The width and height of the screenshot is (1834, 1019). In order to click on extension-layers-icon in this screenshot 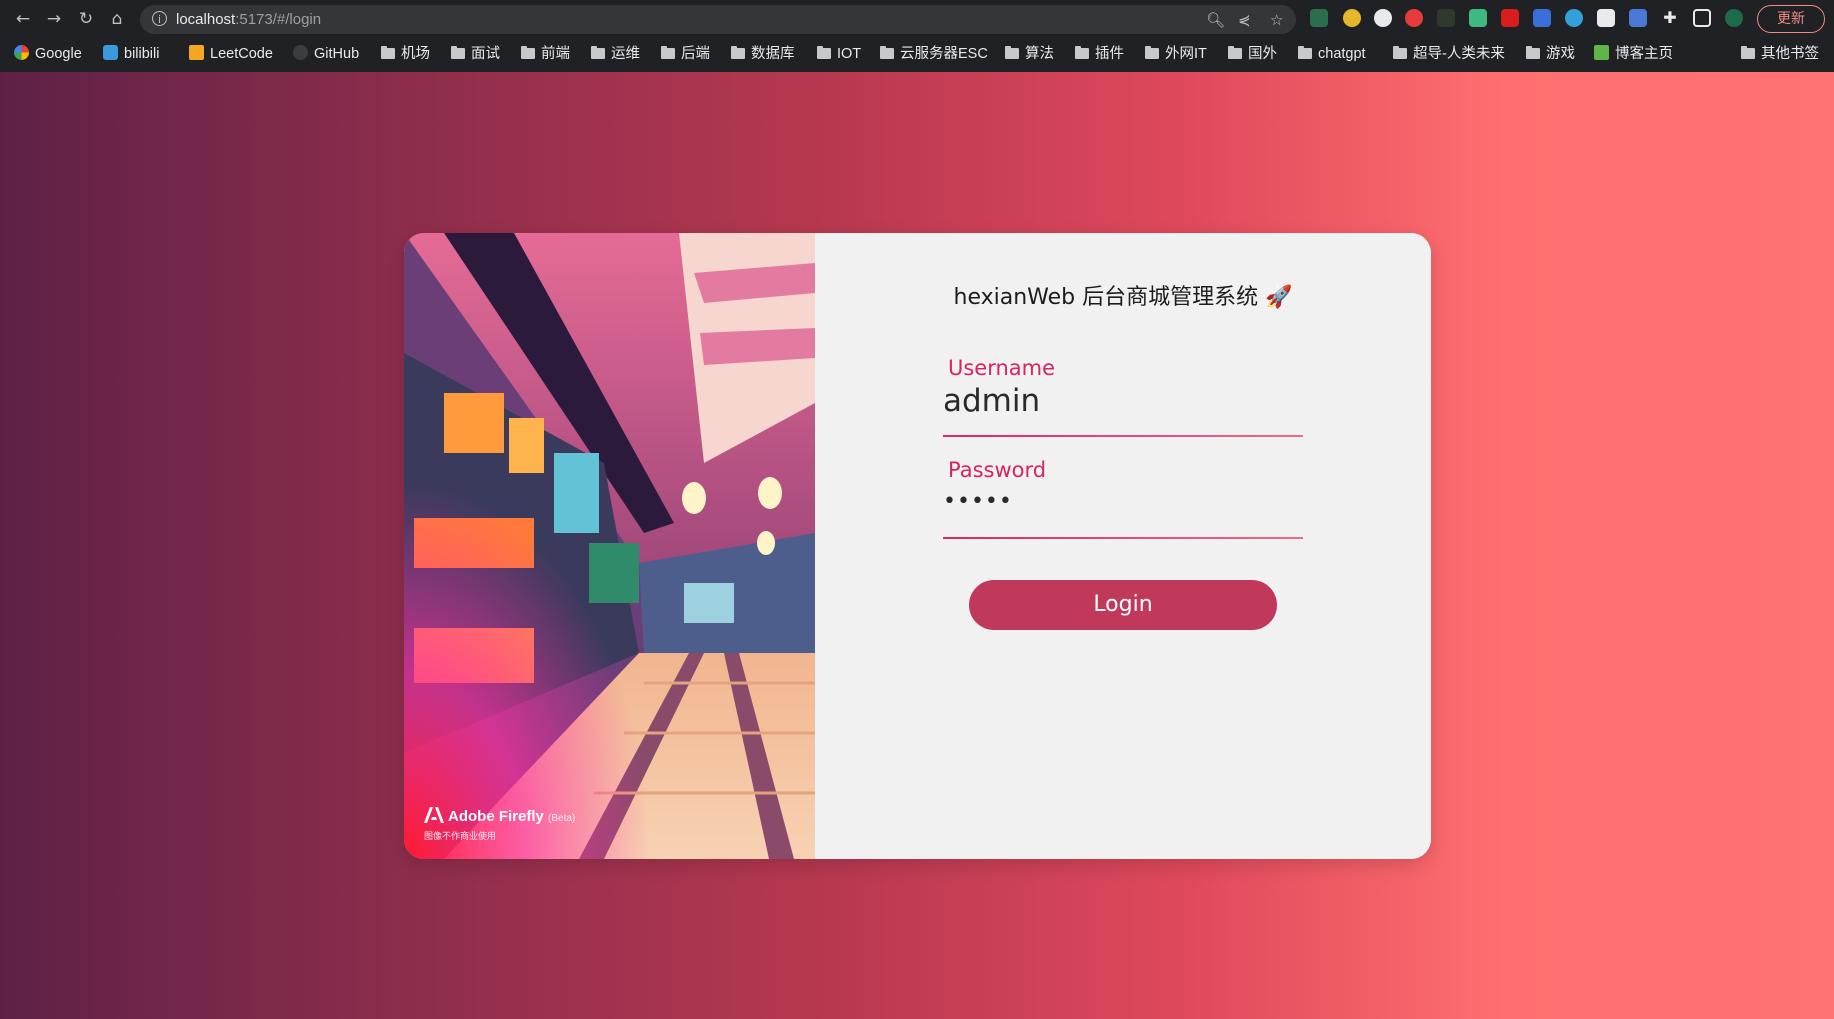, I will do `click(1542, 18)`.